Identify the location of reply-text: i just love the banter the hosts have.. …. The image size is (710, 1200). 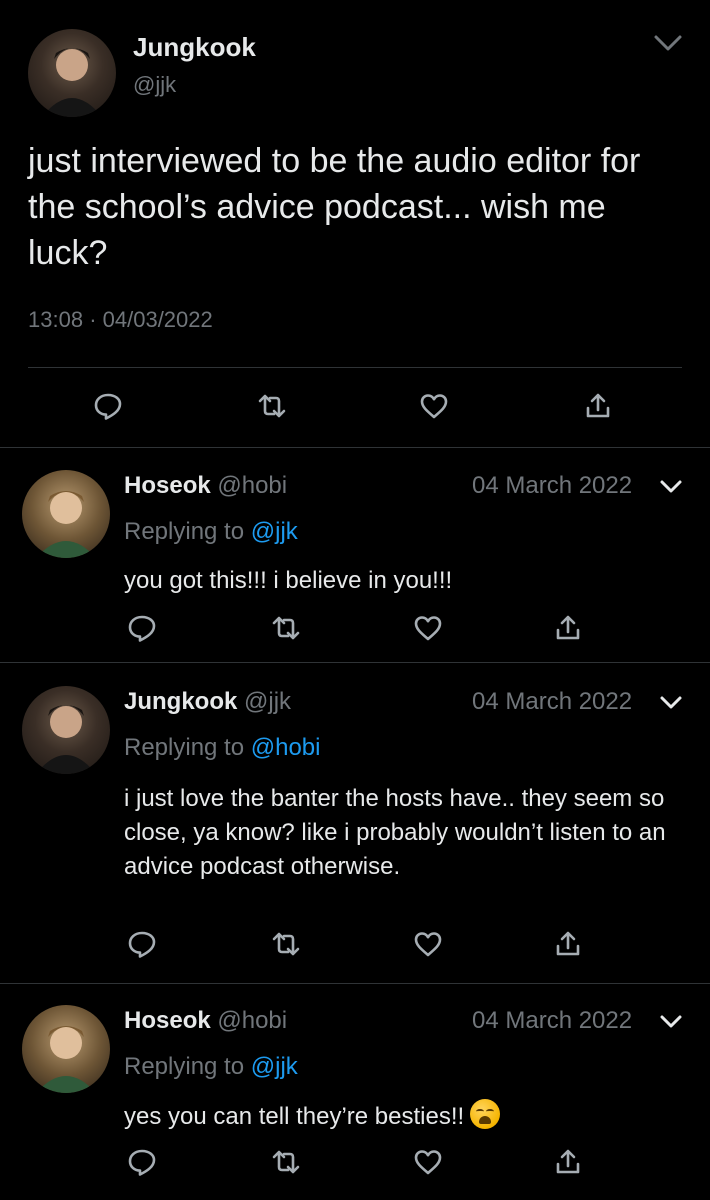
(395, 832).